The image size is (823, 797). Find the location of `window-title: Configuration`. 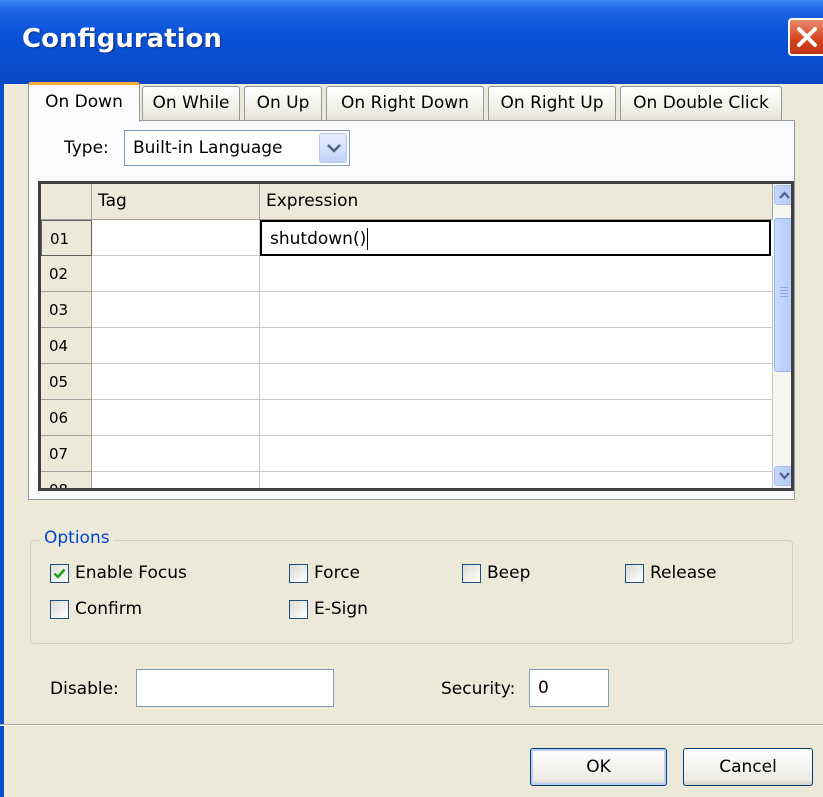

window-title: Configuration is located at coordinates (122, 39).